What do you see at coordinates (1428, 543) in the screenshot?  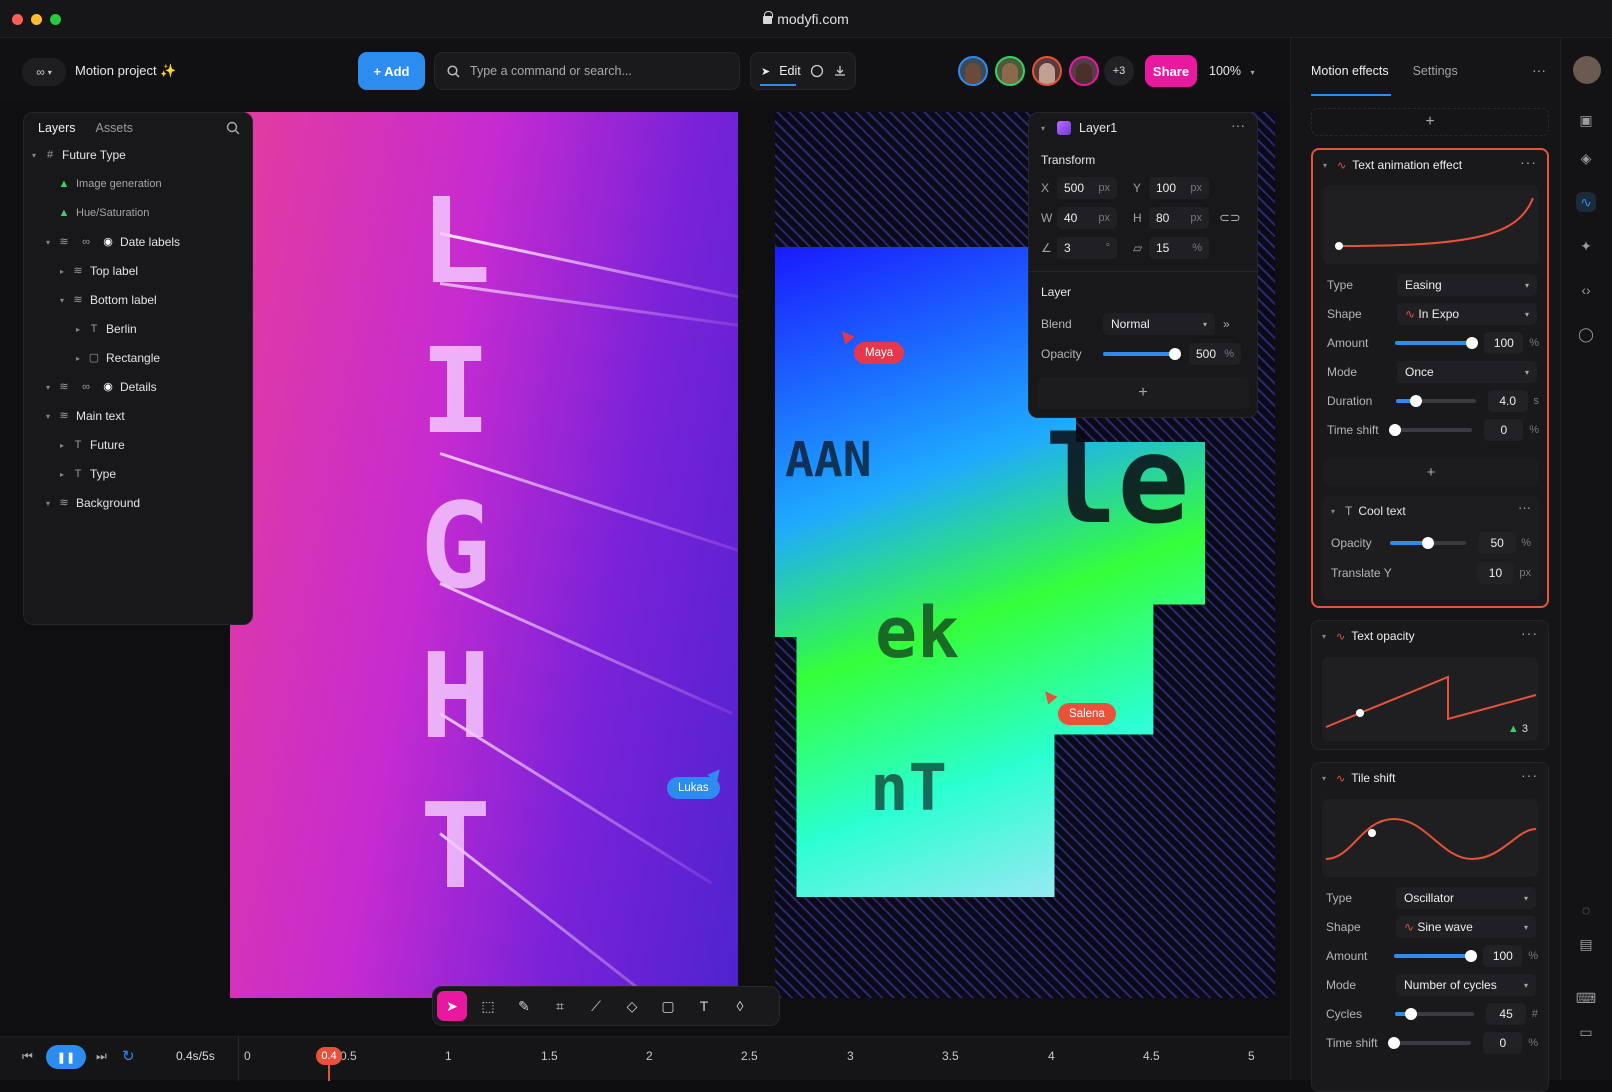 I see `cool-opacity-slider` at bounding box center [1428, 543].